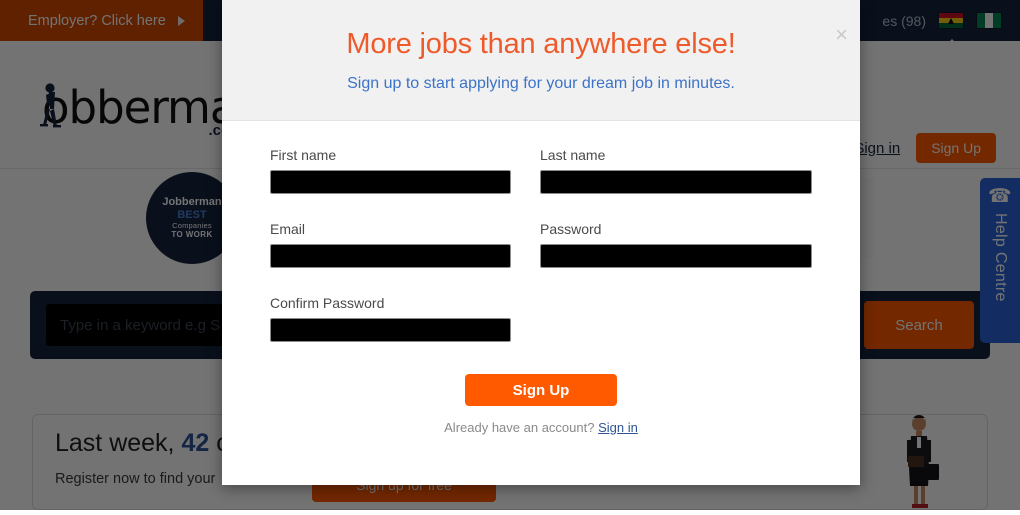 The width and height of the screenshot is (1020, 515). I want to click on email-input, so click(390, 256).